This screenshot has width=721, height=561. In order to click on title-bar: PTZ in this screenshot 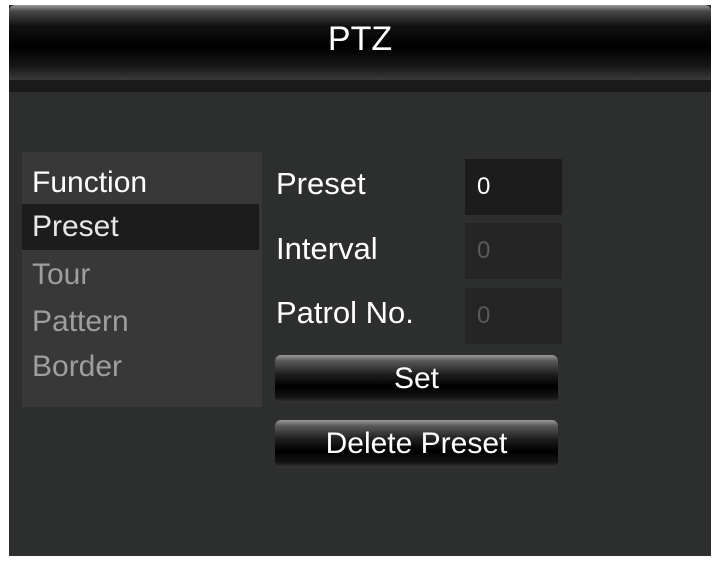, I will do `click(360, 42)`.